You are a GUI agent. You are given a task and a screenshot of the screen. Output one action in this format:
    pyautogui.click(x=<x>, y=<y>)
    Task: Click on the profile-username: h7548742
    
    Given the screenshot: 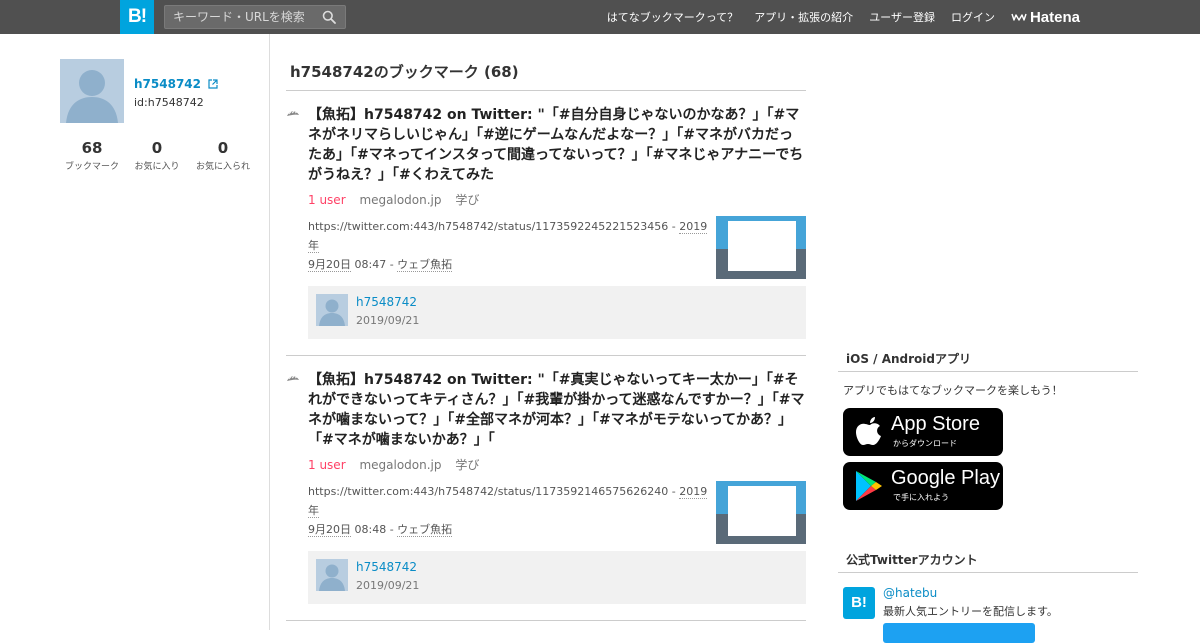 What is the action you would take?
    pyautogui.click(x=167, y=84)
    